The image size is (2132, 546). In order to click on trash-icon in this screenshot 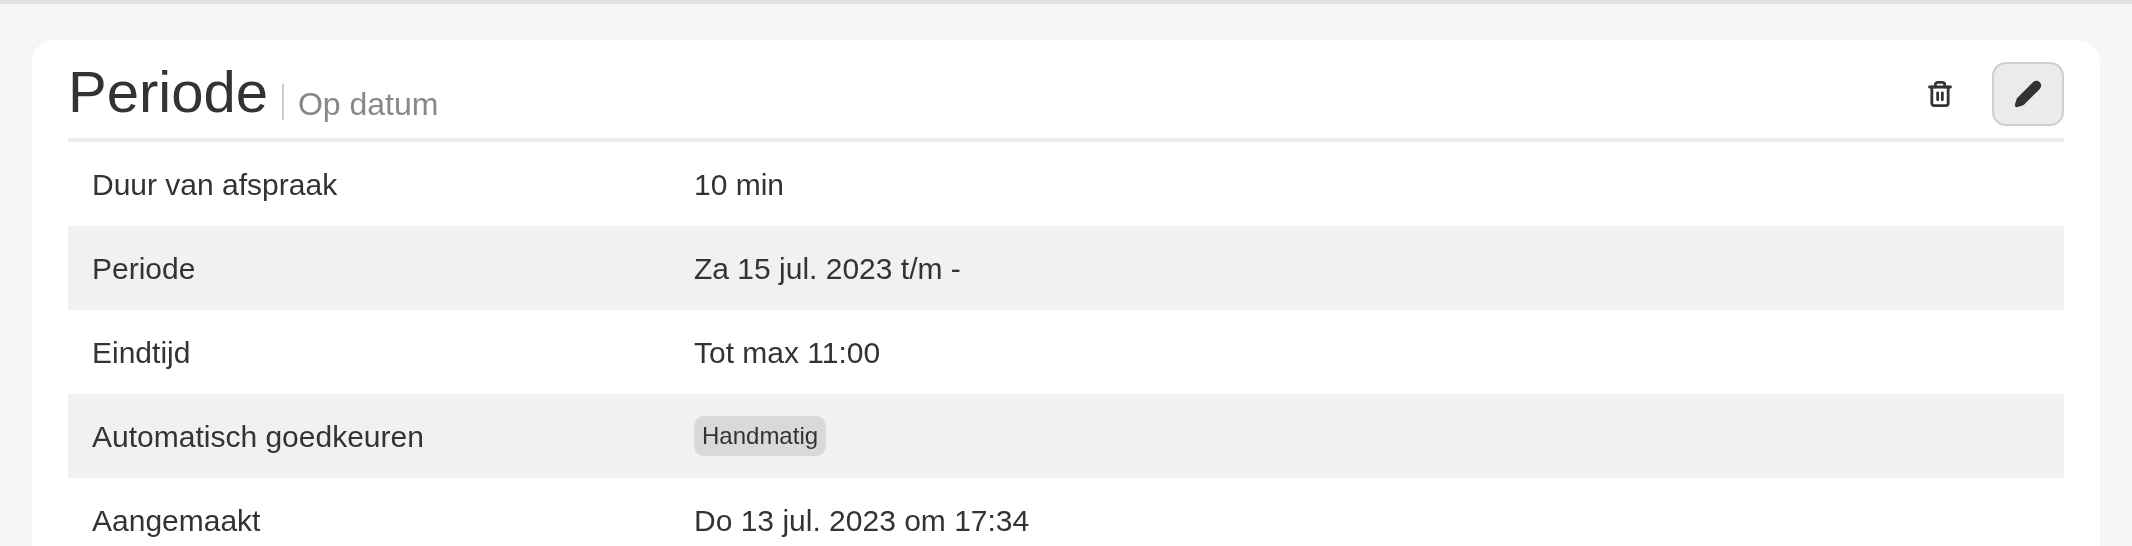, I will do `click(1940, 94)`.